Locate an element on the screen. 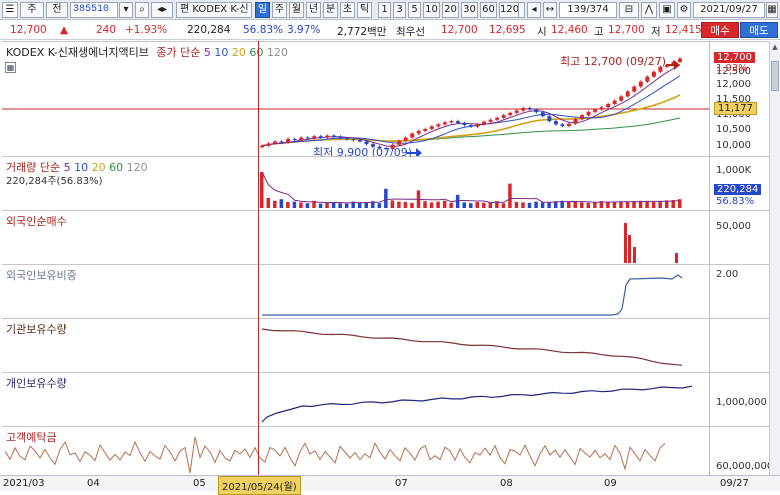 Image resolution: width=780 pixels, height=495 pixels. individual-panel: 개인보유수량 is located at coordinates (355, 399).